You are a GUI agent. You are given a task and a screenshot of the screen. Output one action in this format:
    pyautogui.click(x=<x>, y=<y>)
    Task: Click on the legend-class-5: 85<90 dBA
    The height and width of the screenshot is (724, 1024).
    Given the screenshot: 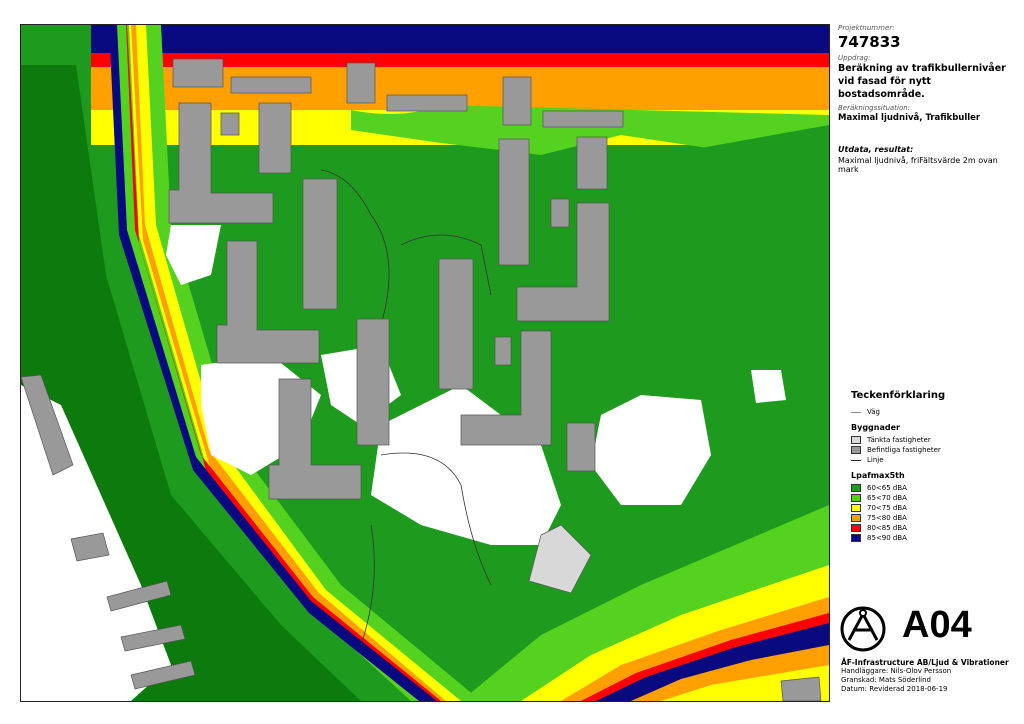 What is the action you would take?
    pyautogui.click(x=931, y=538)
    